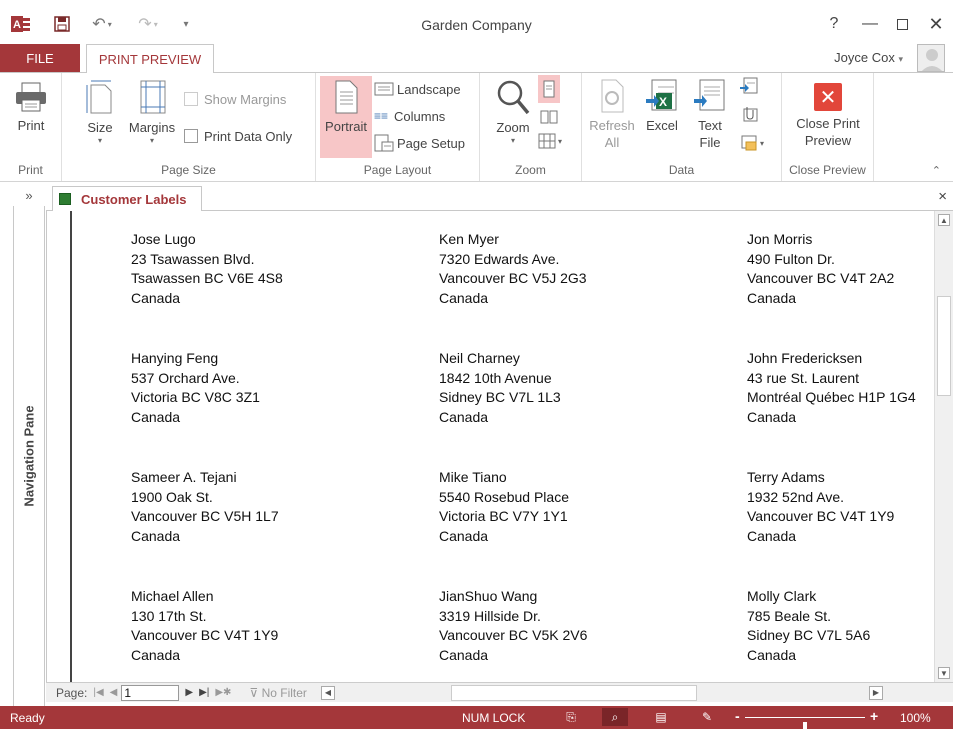  What do you see at coordinates (663, 102) in the screenshot?
I see `svg-text: X` at bounding box center [663, 102].